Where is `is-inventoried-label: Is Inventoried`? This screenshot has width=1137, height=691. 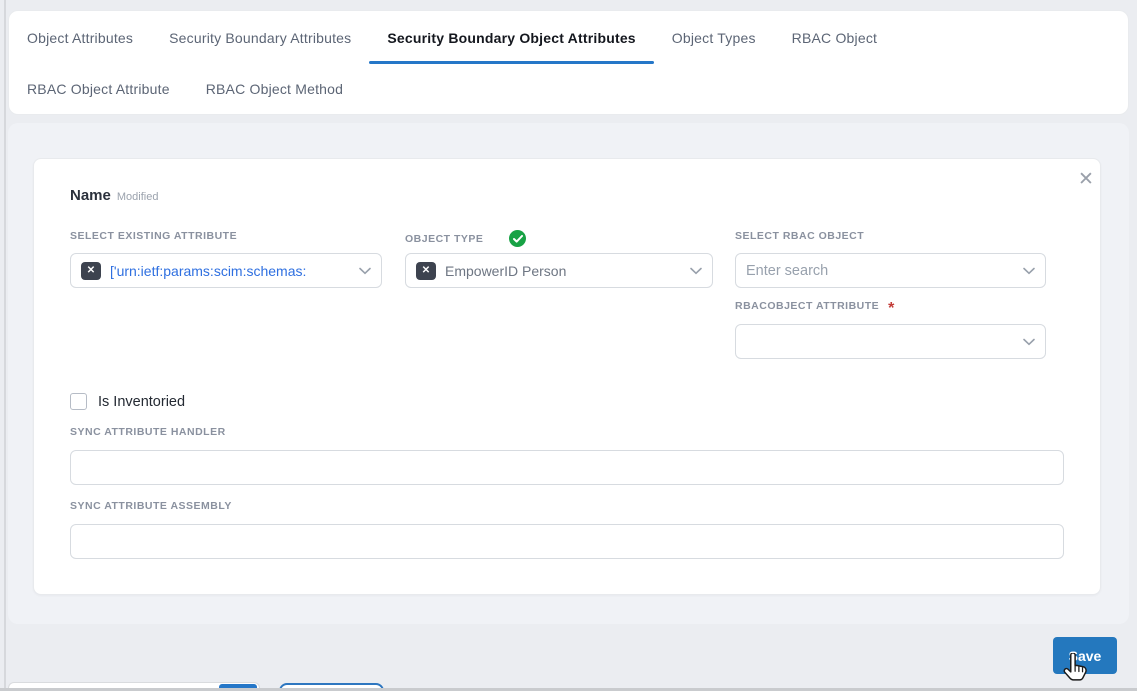
is-inventoried-label: Is Inventoried is located at coordinates (142, 401).